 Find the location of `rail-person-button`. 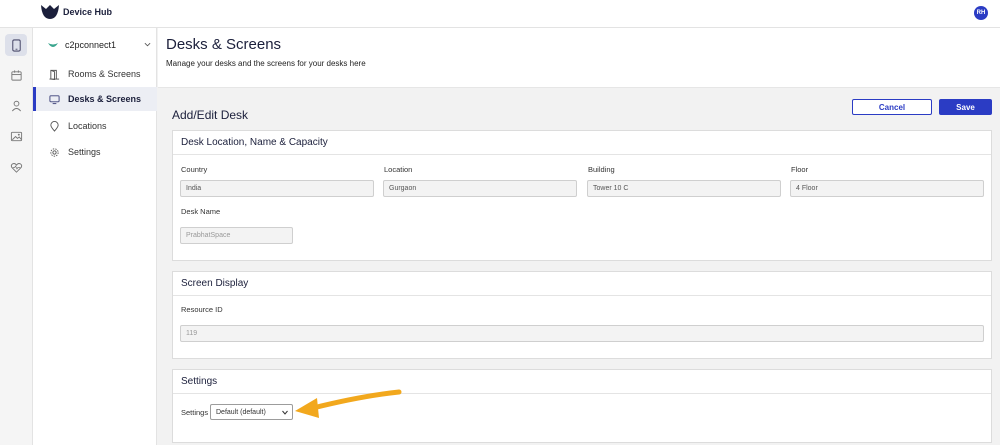

rail-person-button is located at coordinates (16, 105).